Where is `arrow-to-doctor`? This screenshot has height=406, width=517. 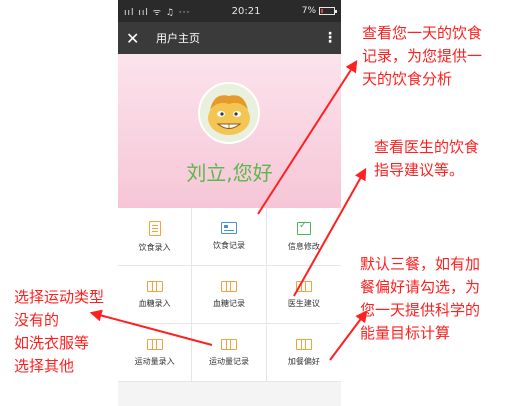
arrow-to-doctor is located at coordinates (330, 232).